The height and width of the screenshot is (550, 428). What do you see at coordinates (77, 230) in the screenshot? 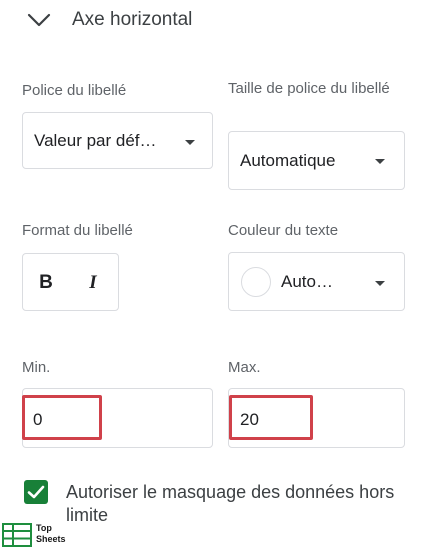
I see `label-format-heading: Format du libellé` at bounding box center [77, 230].